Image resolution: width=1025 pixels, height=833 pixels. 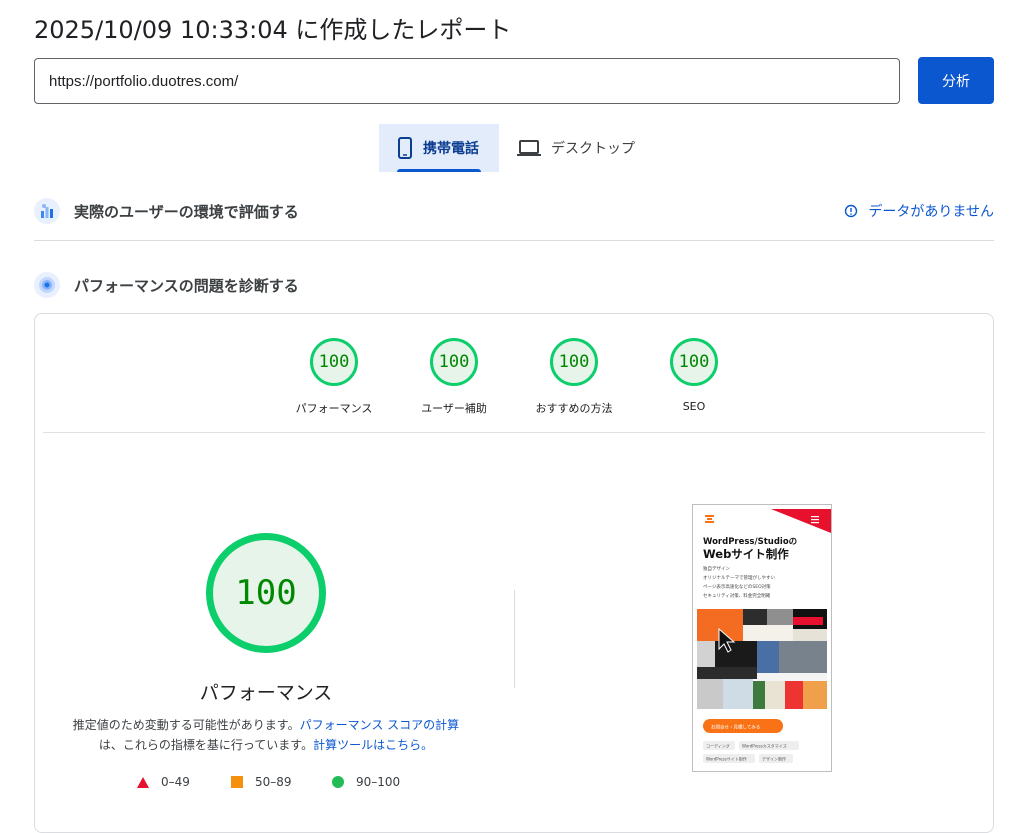 I want to click on legend-range: 50–89, so click(x=273, y=782).